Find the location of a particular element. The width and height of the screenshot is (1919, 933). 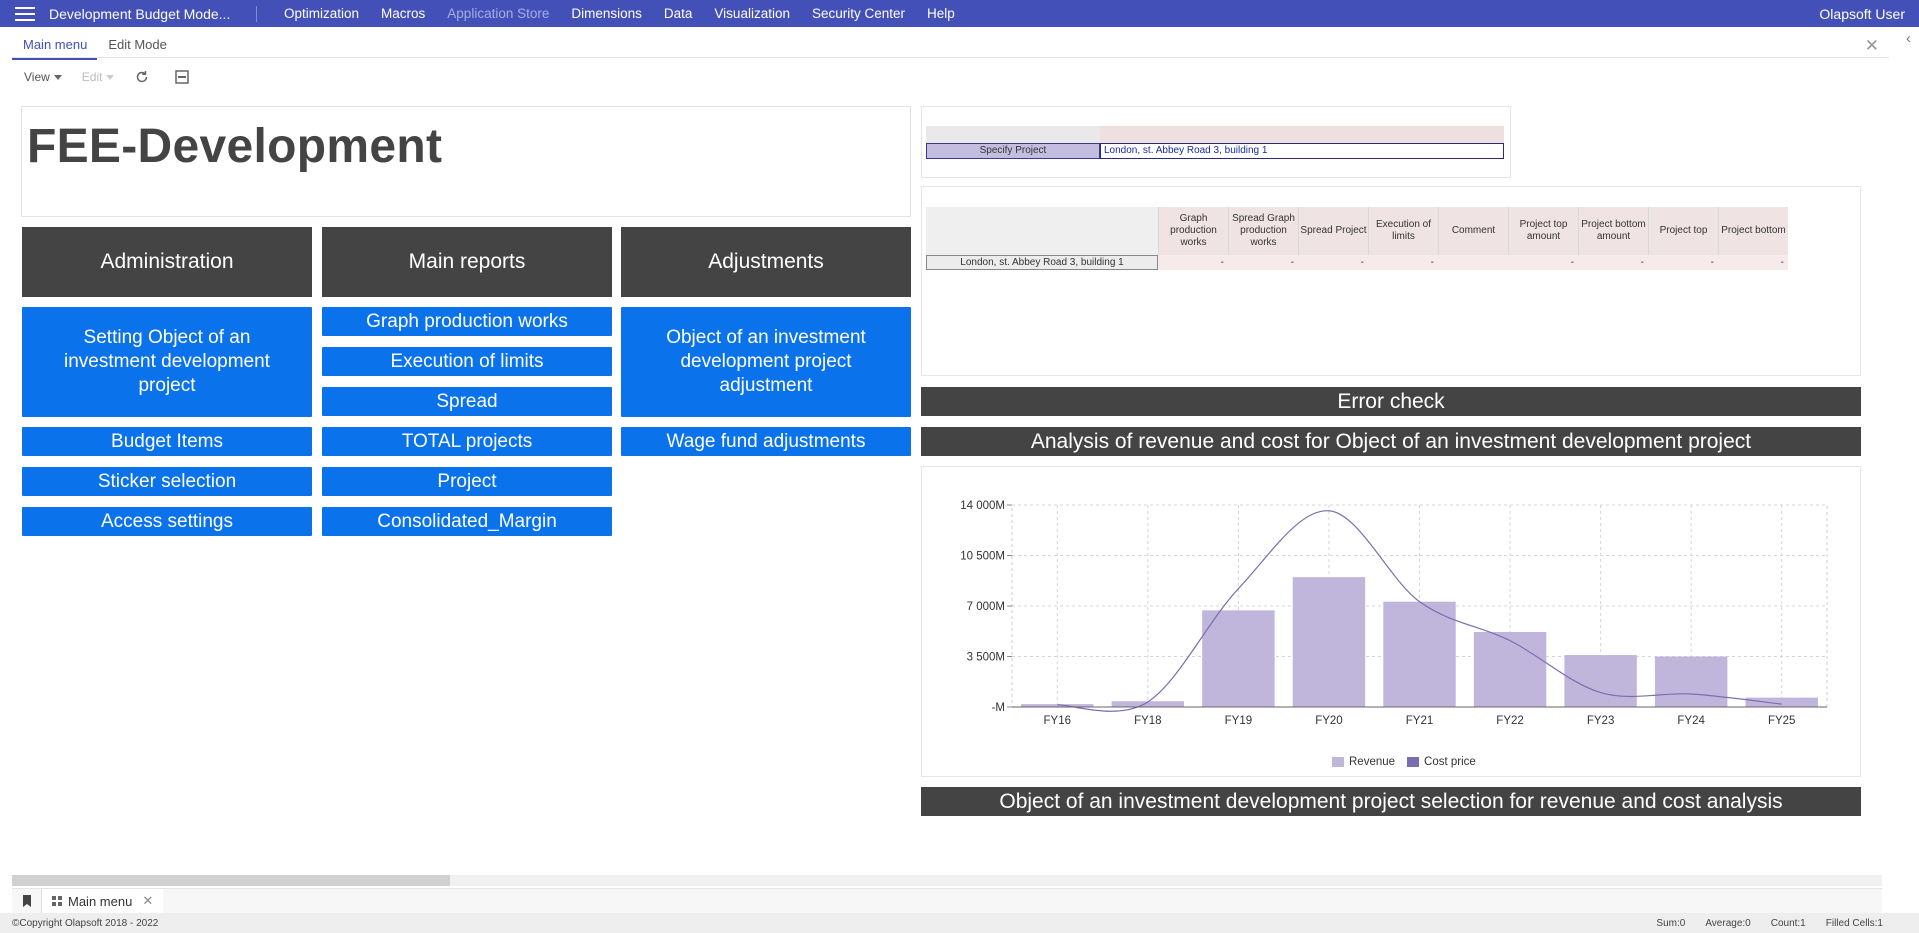

access-settings-button: Access settings is located at coordinates (167, 521).